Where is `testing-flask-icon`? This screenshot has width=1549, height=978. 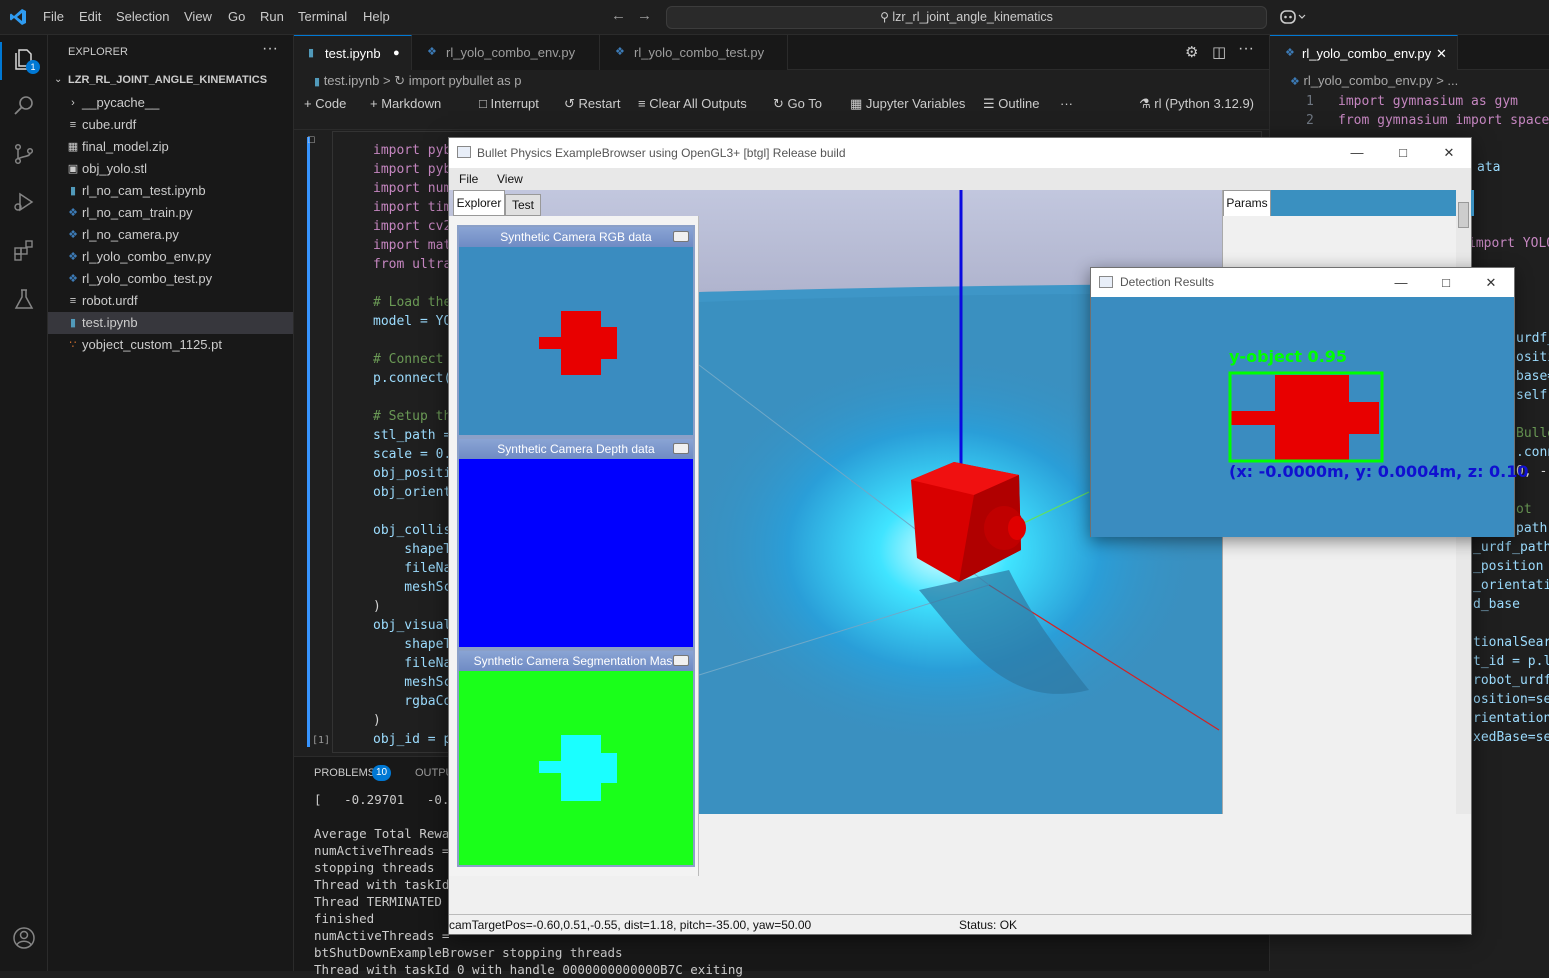
testing-flask-icon is located at coordinates (24, 299).